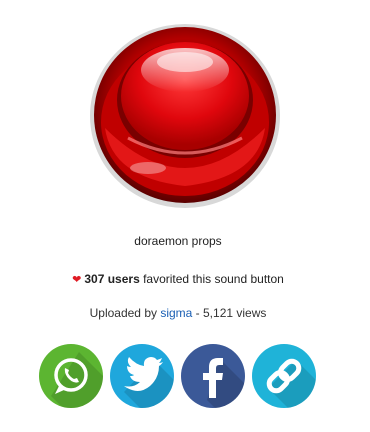  I want to click on favorites-line: ❤ 307 users favorited this sound button, so click(178, 279).